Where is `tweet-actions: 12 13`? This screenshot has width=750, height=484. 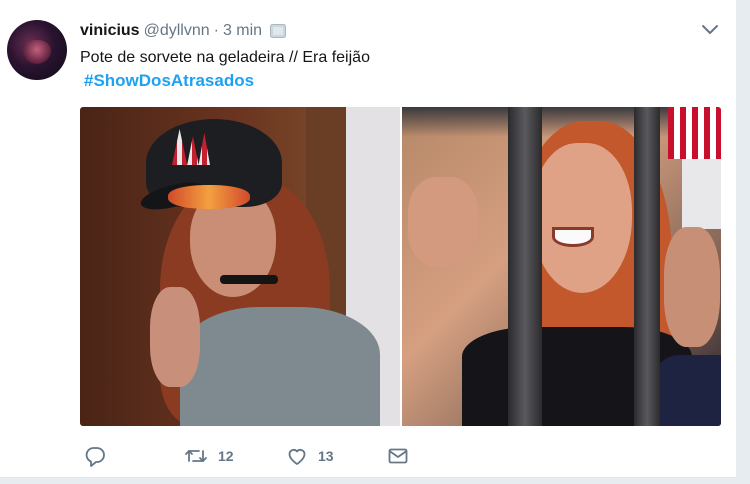 tweet-actions: 12 13 is located at coordinates (400, 456).